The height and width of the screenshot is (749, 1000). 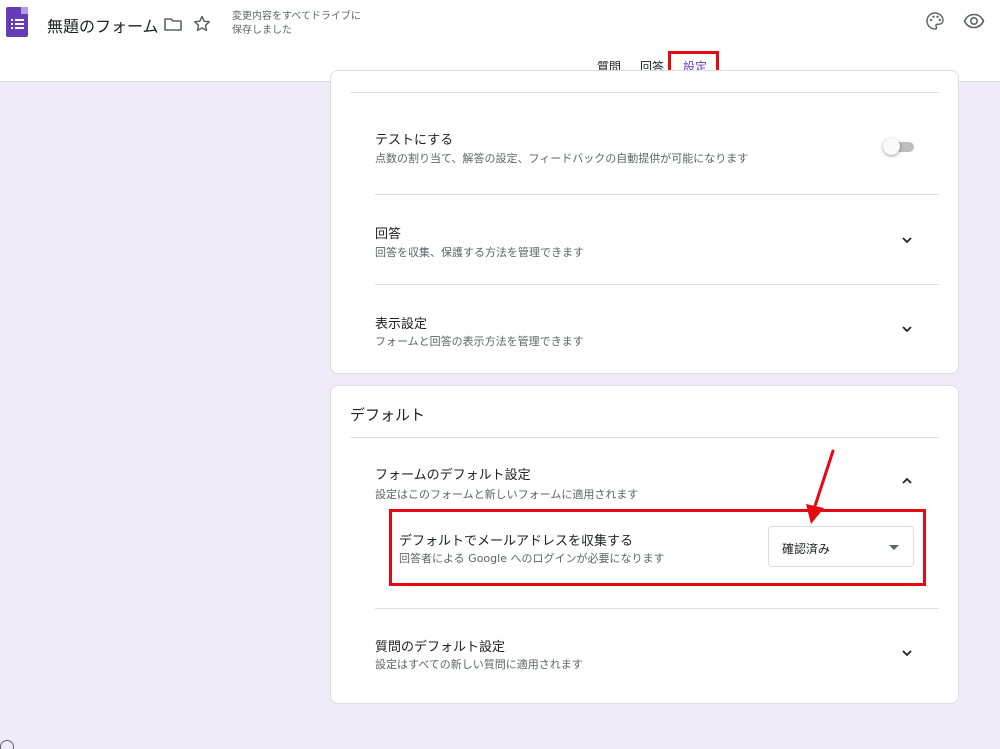 I want to click on setting-description: 回答を収集、保護する方法を管理できます, so click(x=479, y=252).